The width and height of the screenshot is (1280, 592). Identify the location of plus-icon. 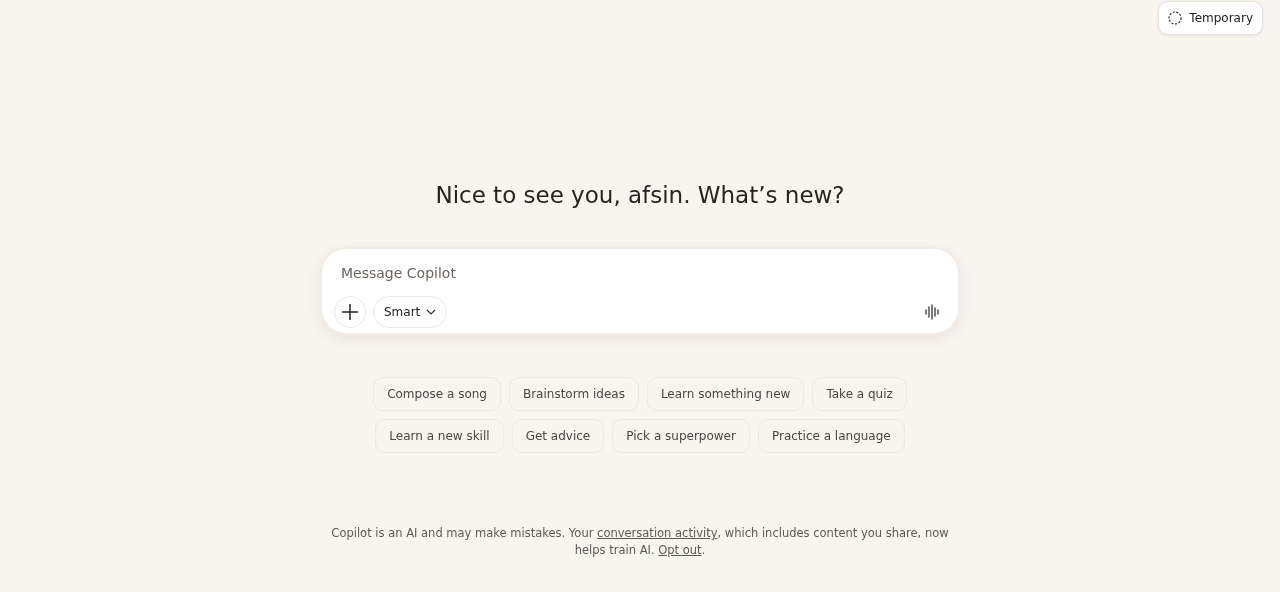
(350, 312).